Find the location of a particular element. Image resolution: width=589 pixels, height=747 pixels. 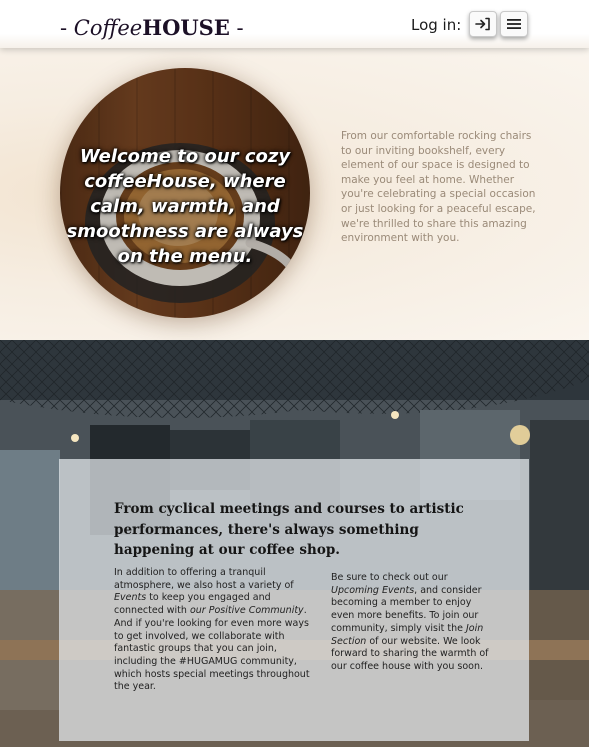

logo-house: HOUSE is located at coordinates (186, 27).